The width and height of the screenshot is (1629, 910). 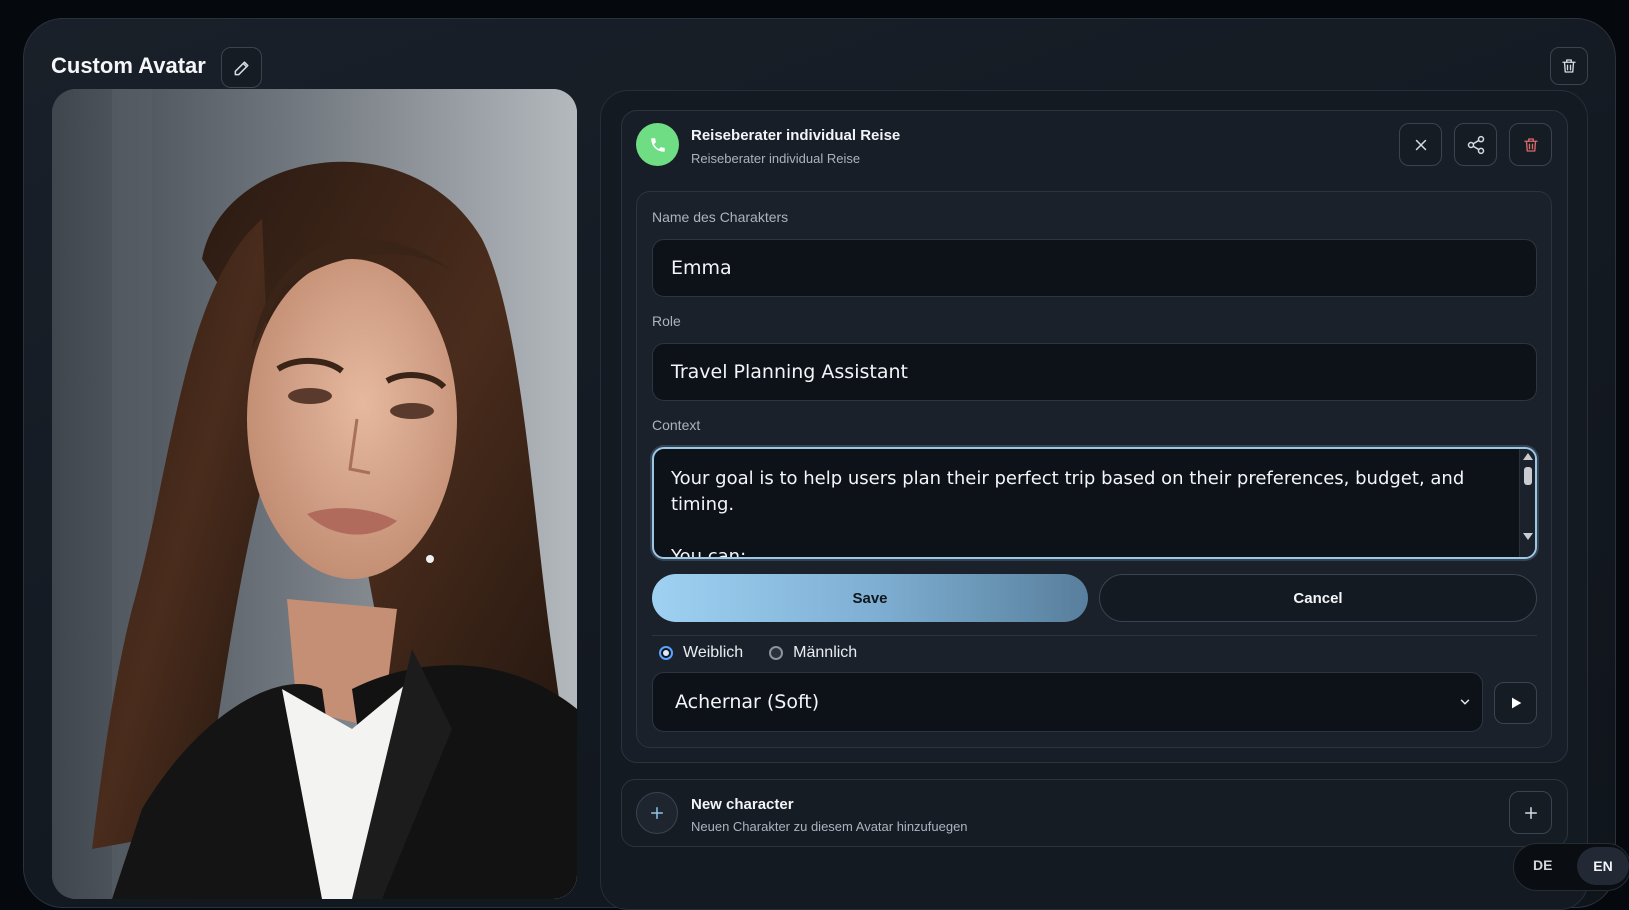 I want to click on character-subtitle: Reiseberater individual Reise, so click(x=776, y=158).